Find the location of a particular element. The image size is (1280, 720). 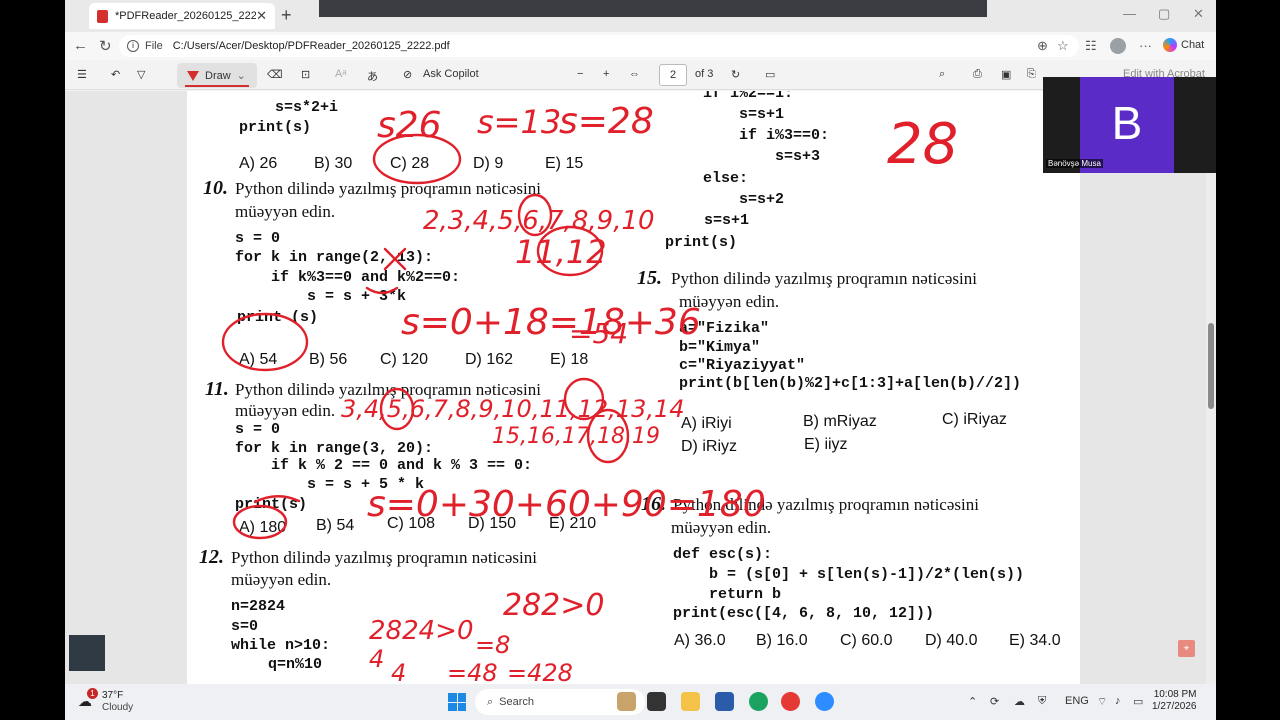

save-as-icon: ⎘ is located at coordinates (1031, 74).